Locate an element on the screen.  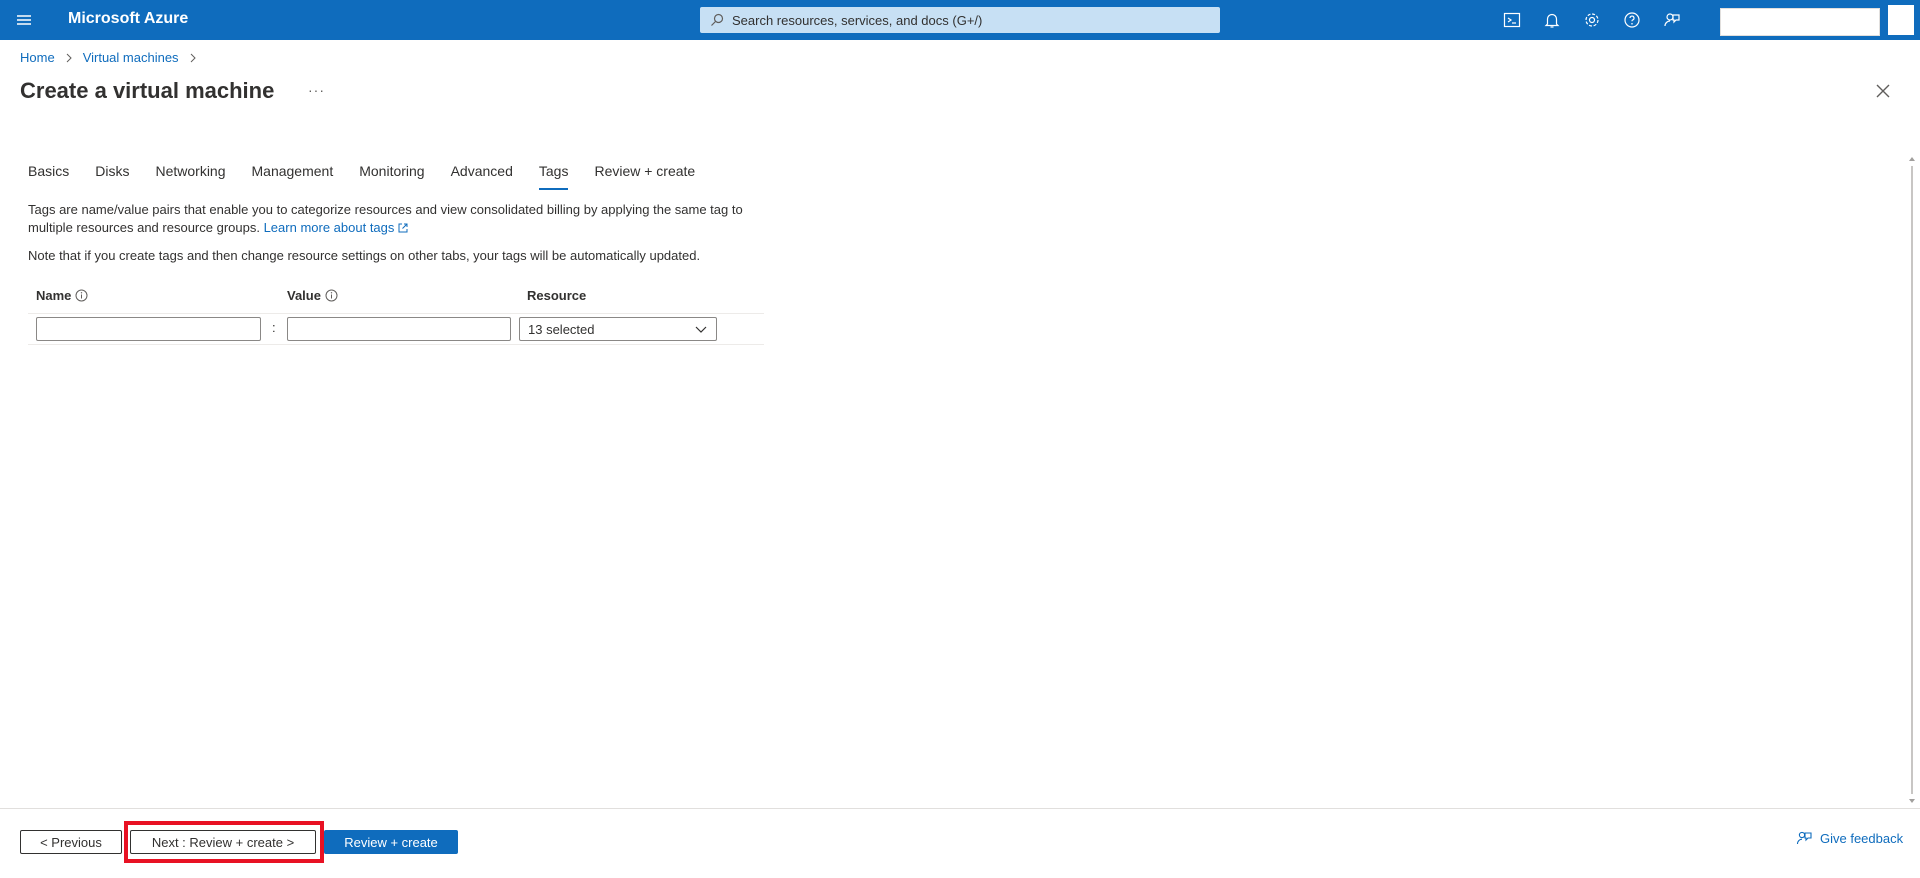
brand-title: Microsoft Azure is located at coordinates (128, 19).